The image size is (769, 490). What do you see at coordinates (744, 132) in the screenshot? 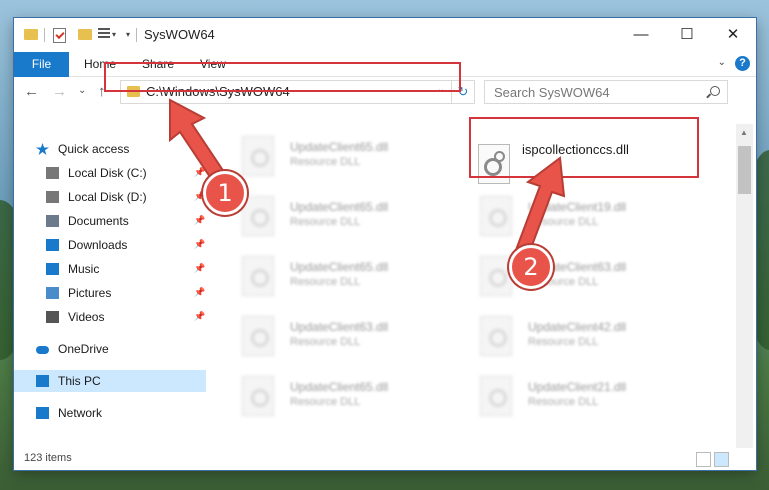
I see `scroll-up-icon: ▲` at bounding box center [744, 132].